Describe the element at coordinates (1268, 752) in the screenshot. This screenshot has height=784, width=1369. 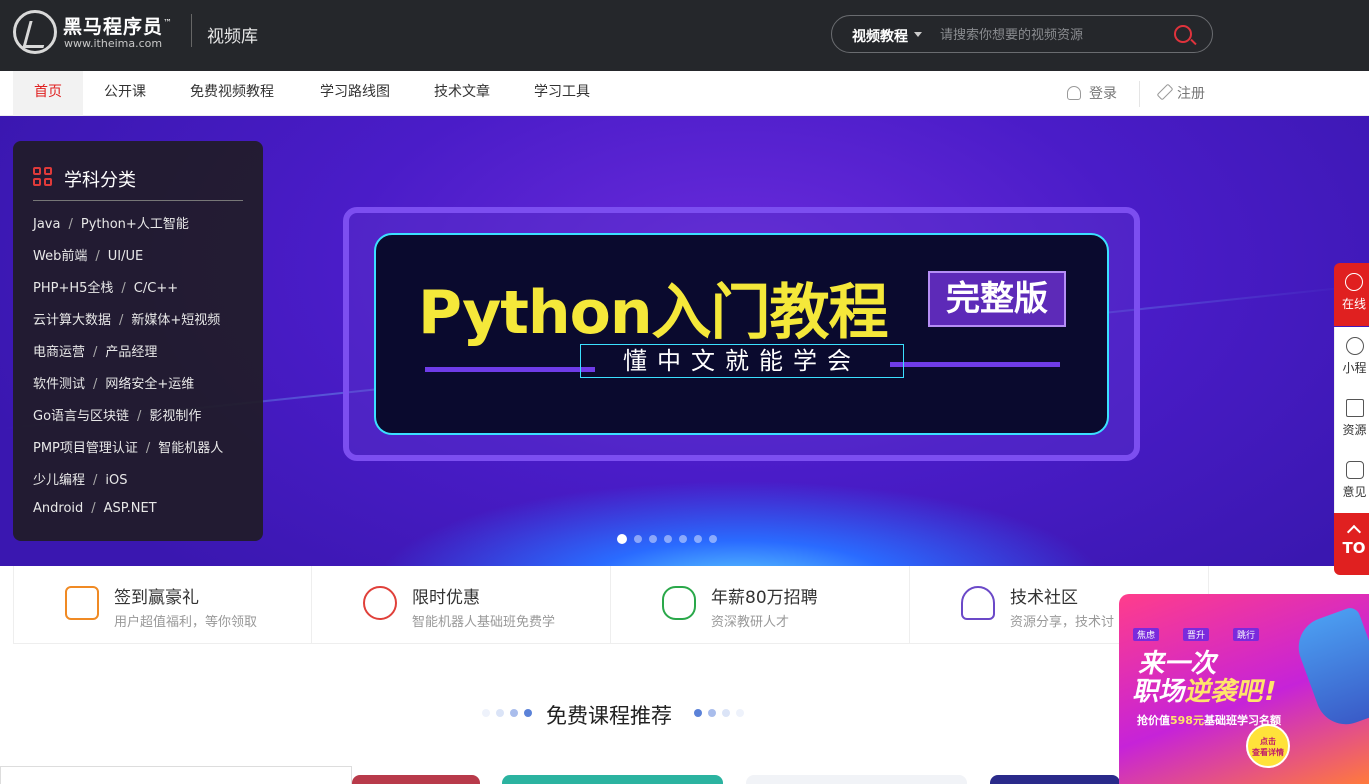
I see `ad-cta-line2: 查看详情` at that location.